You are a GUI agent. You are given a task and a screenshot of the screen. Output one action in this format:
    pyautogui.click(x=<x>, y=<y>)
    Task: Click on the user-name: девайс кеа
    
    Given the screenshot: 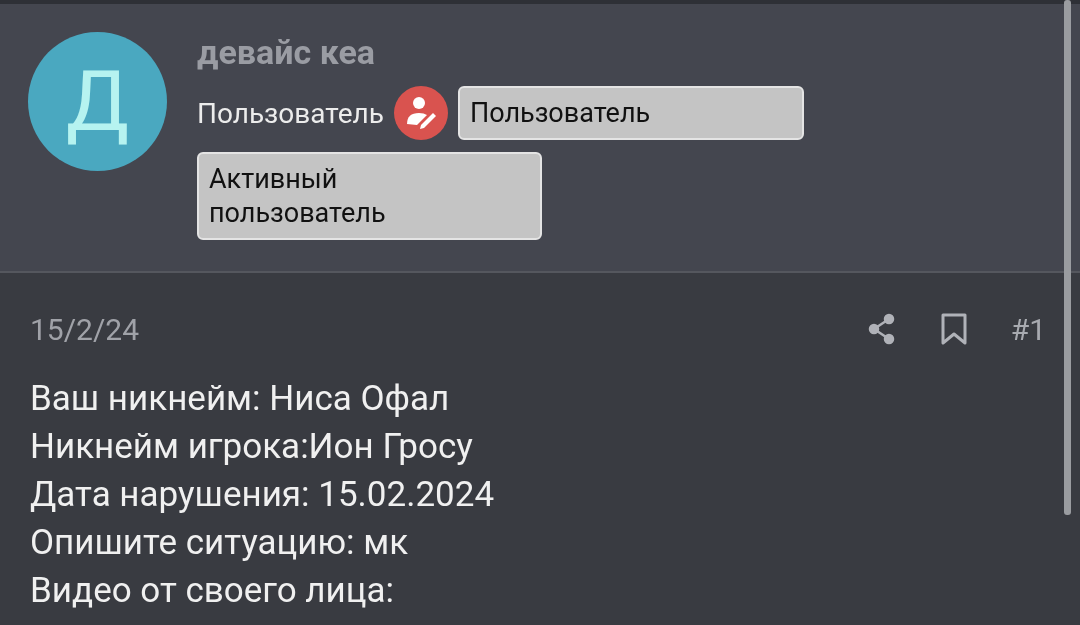 What is the action you would take?
    pyautogui.click(x=287, y=52)
    